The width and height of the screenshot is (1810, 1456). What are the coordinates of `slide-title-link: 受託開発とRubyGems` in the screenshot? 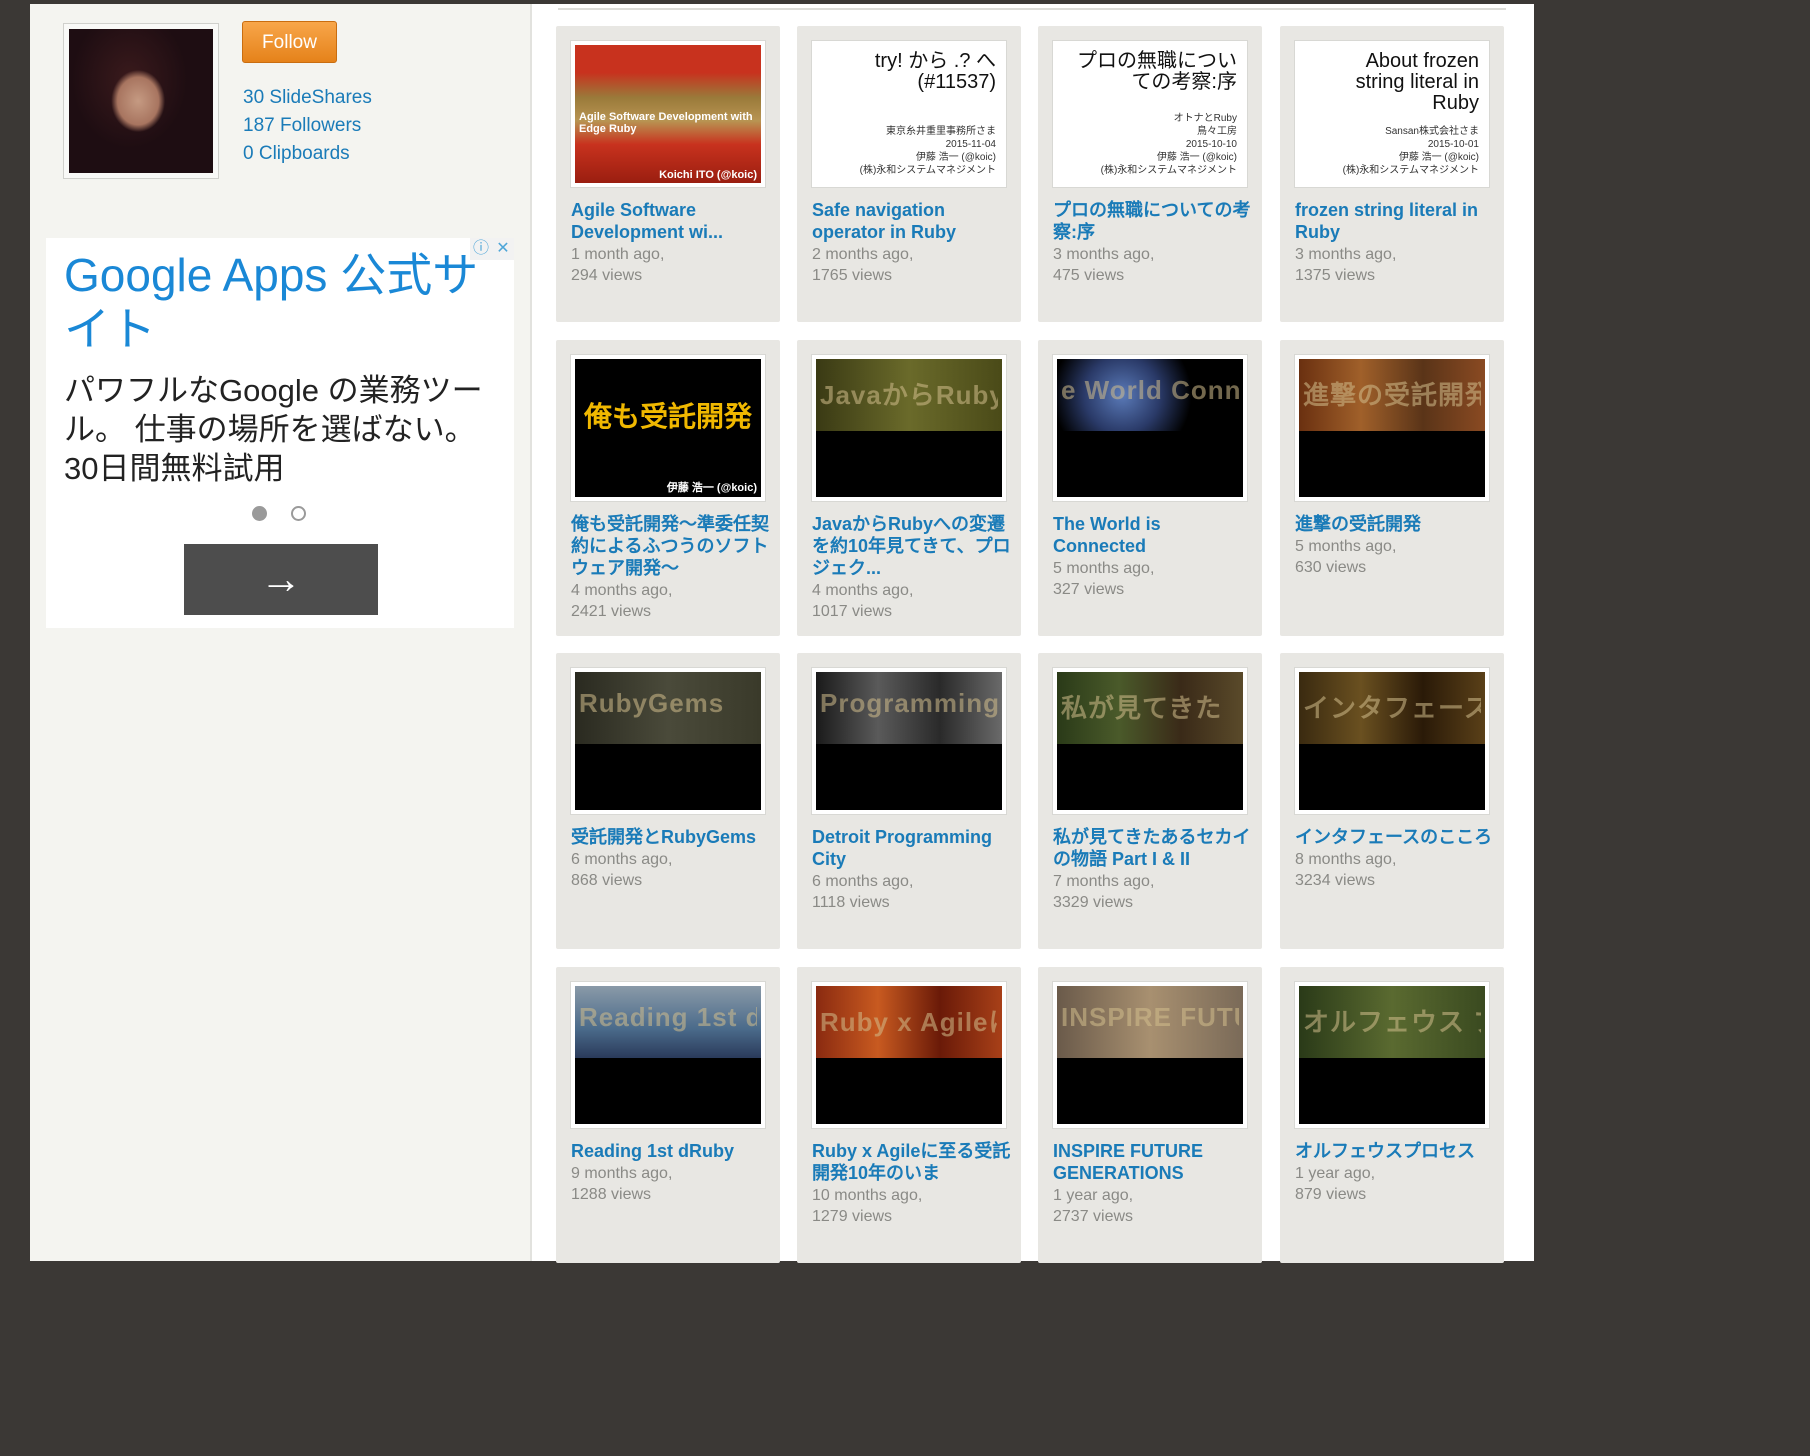 It's located at (671, 837).